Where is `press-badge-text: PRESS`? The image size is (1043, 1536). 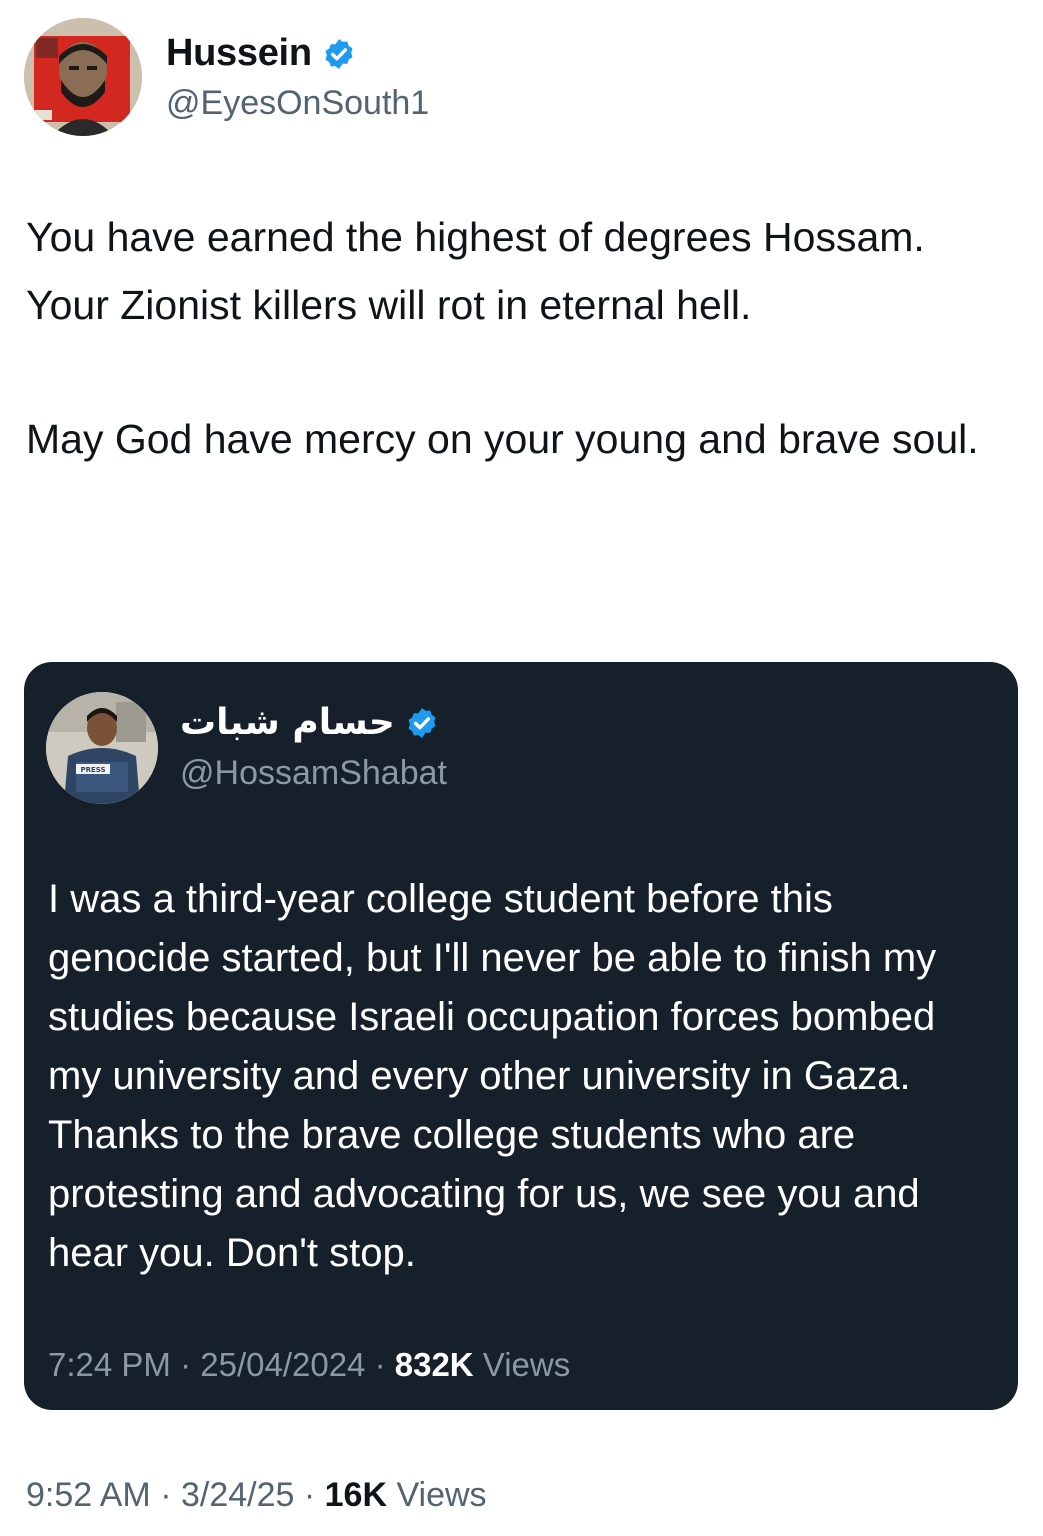 press-badge-text: PRESS is located at coordinates (92, 770).